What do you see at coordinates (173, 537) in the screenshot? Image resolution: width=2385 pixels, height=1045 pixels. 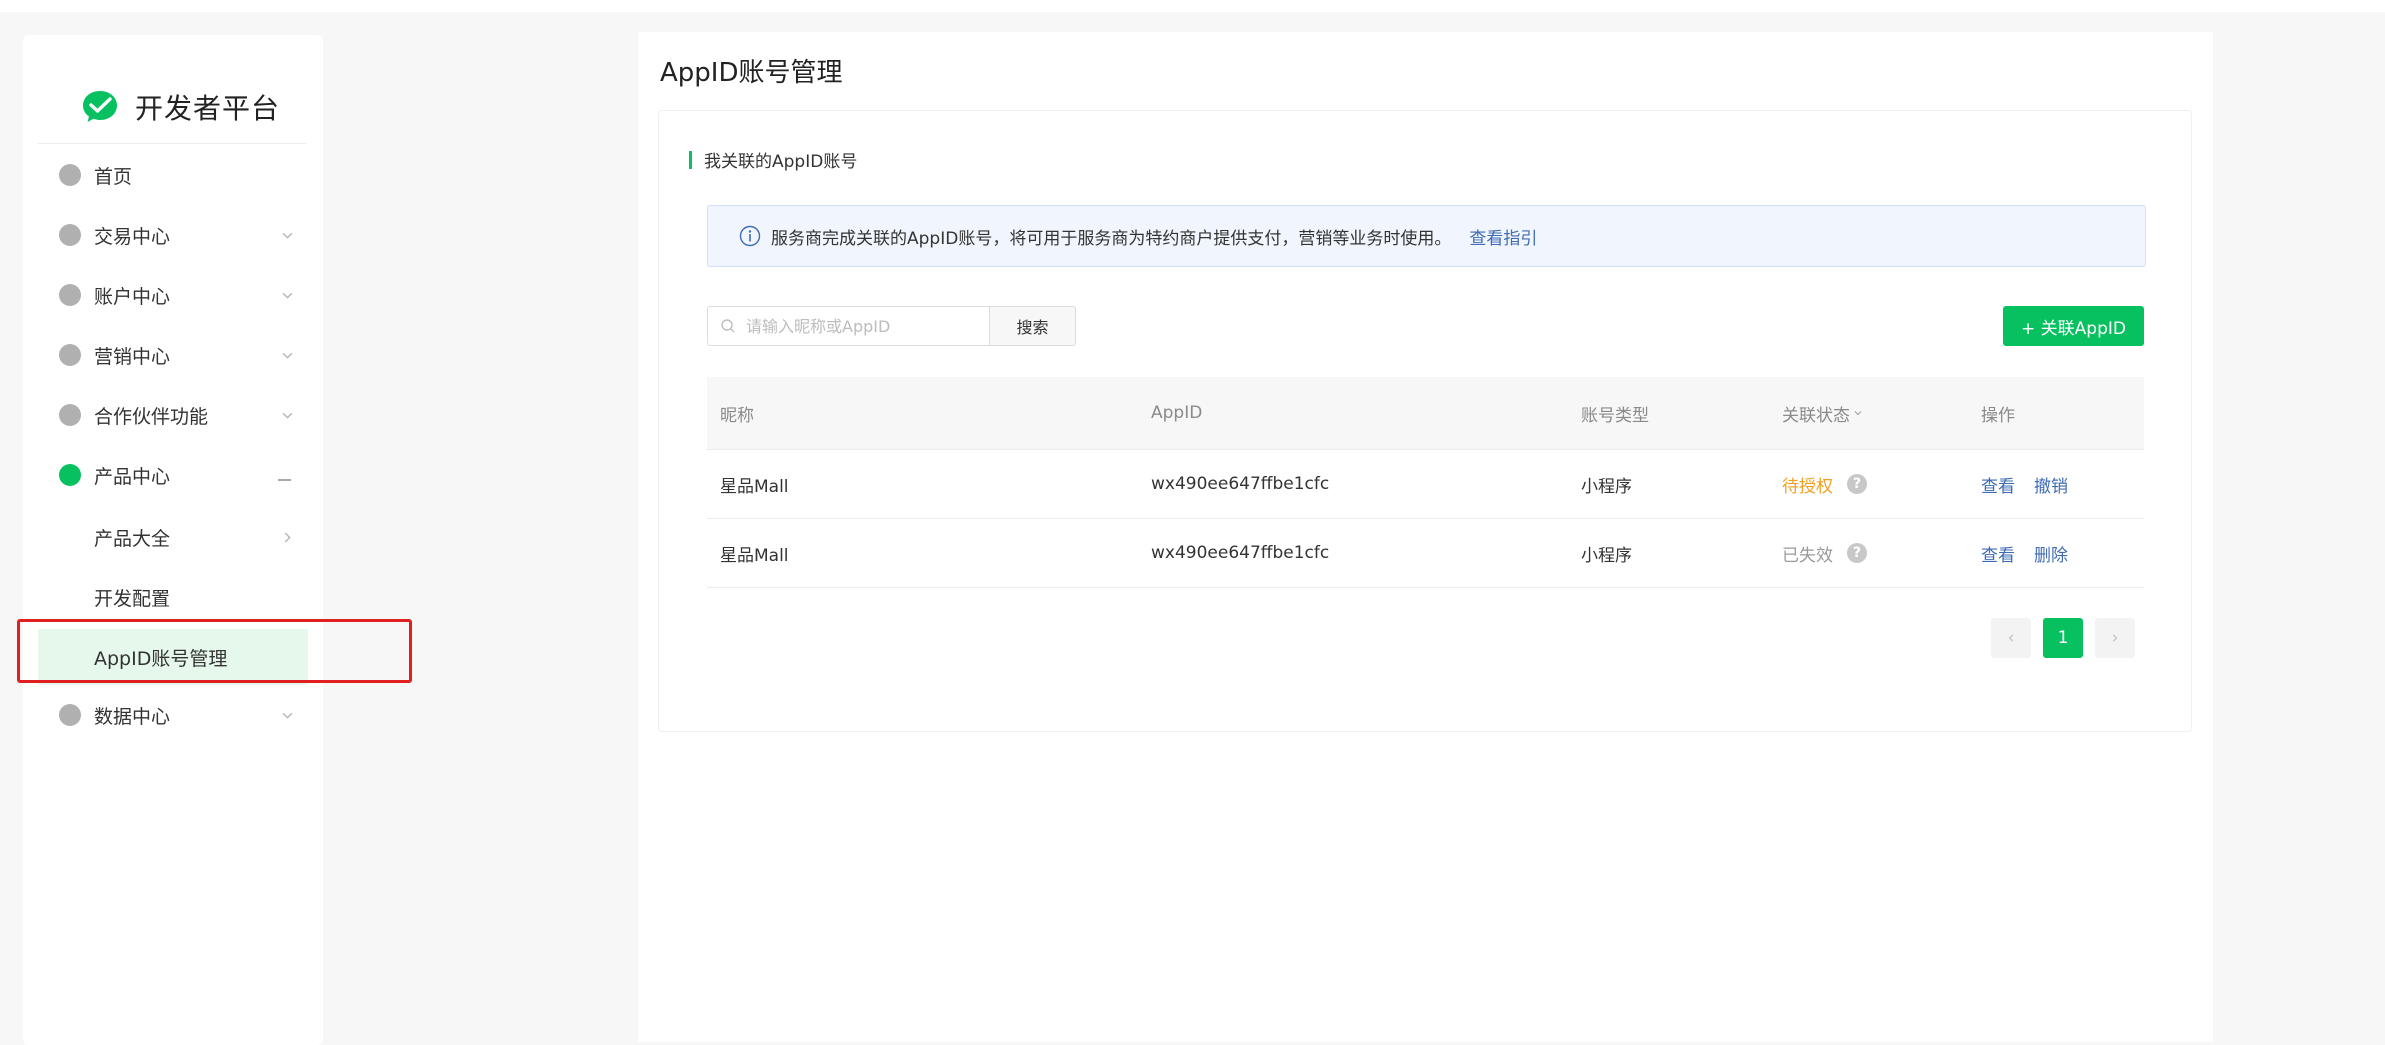 I see `sidebar-subitem-all-products: 产品大全` at bounding box center [173, 537].